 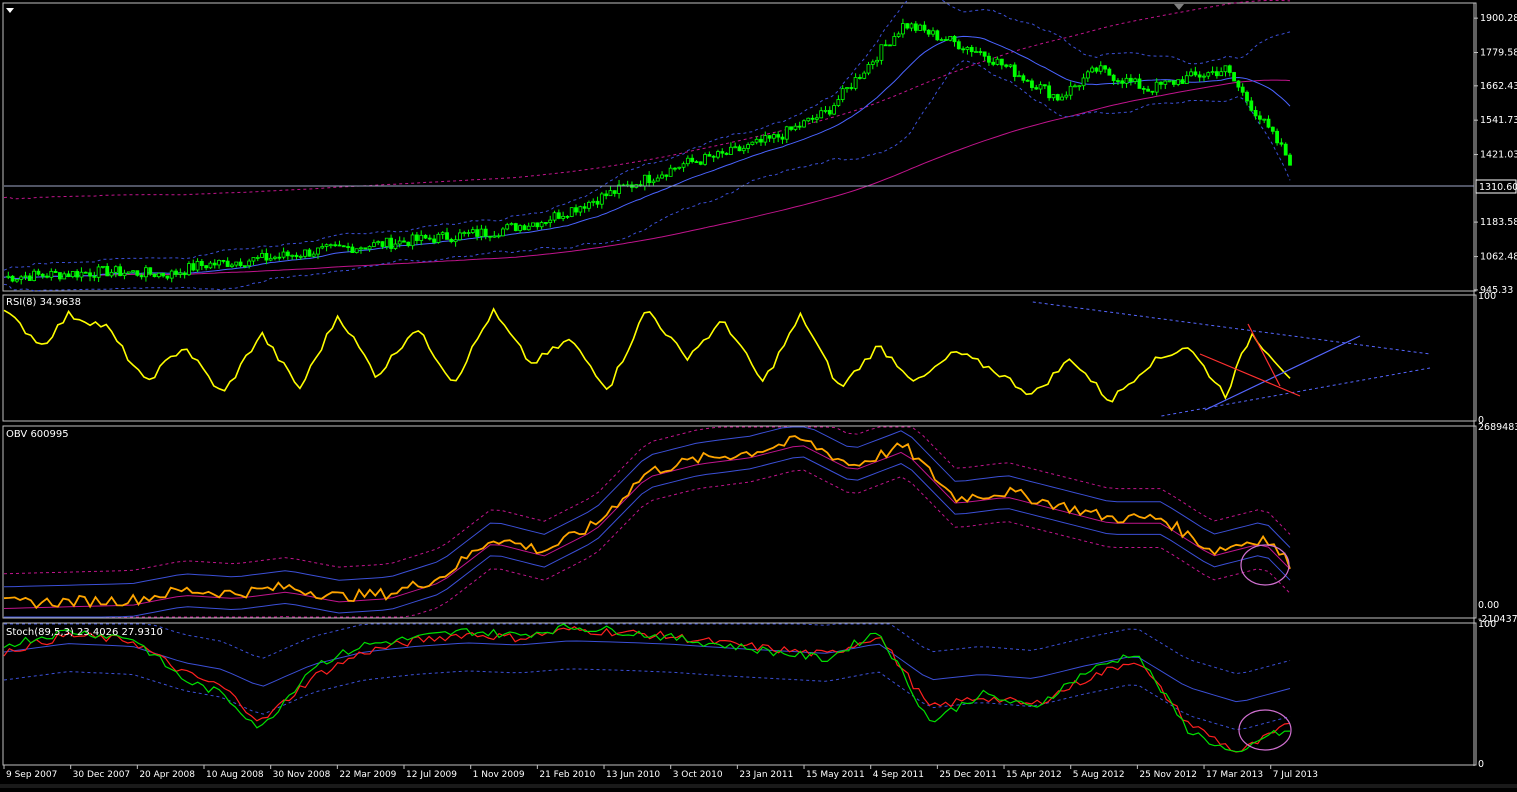 What do you see at coordinates (235, 775) in the screenshot?
I see `time-tick-label: 10 Aug 2008` at bounding box center [235, 775].